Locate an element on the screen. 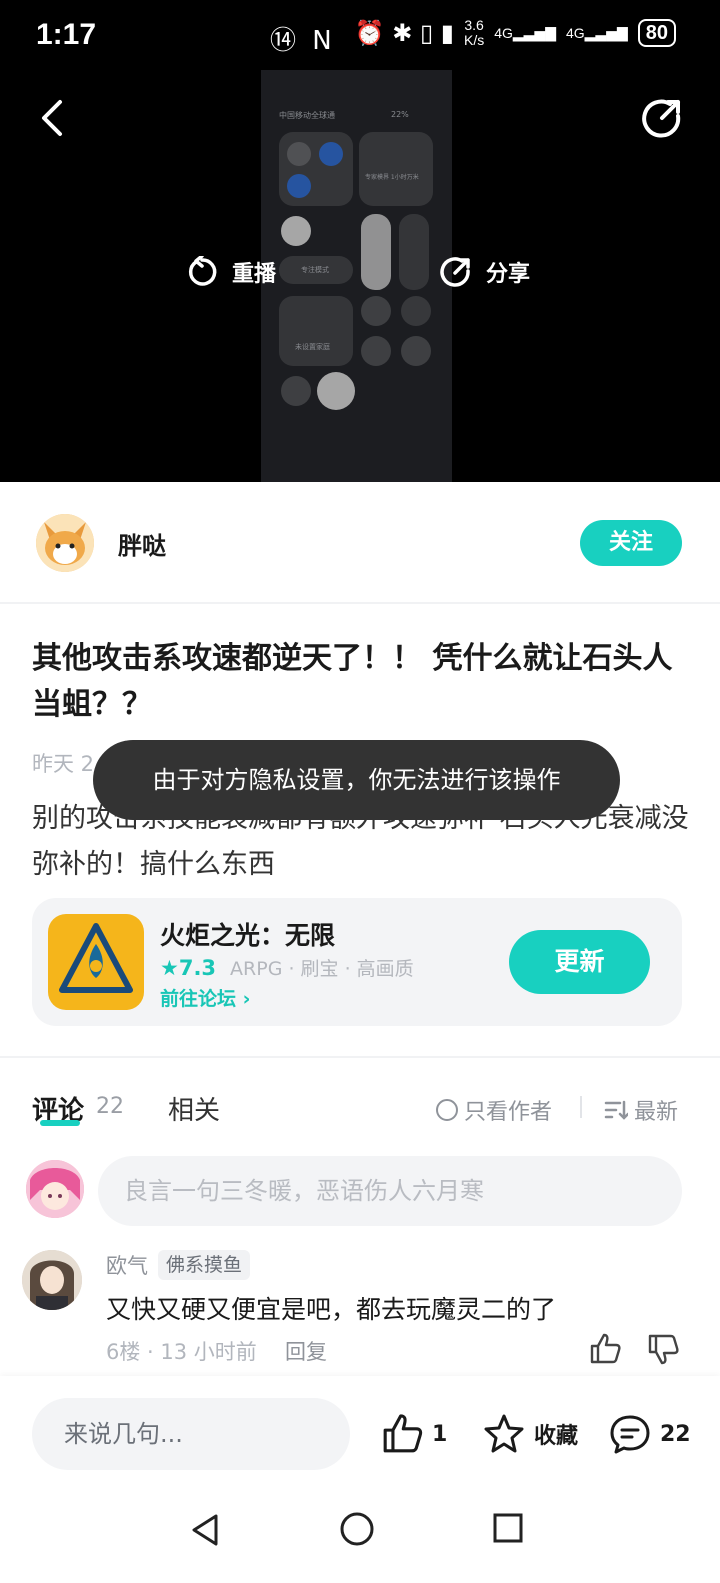  comments-button: 22 is located at coordinates (649, 1434).